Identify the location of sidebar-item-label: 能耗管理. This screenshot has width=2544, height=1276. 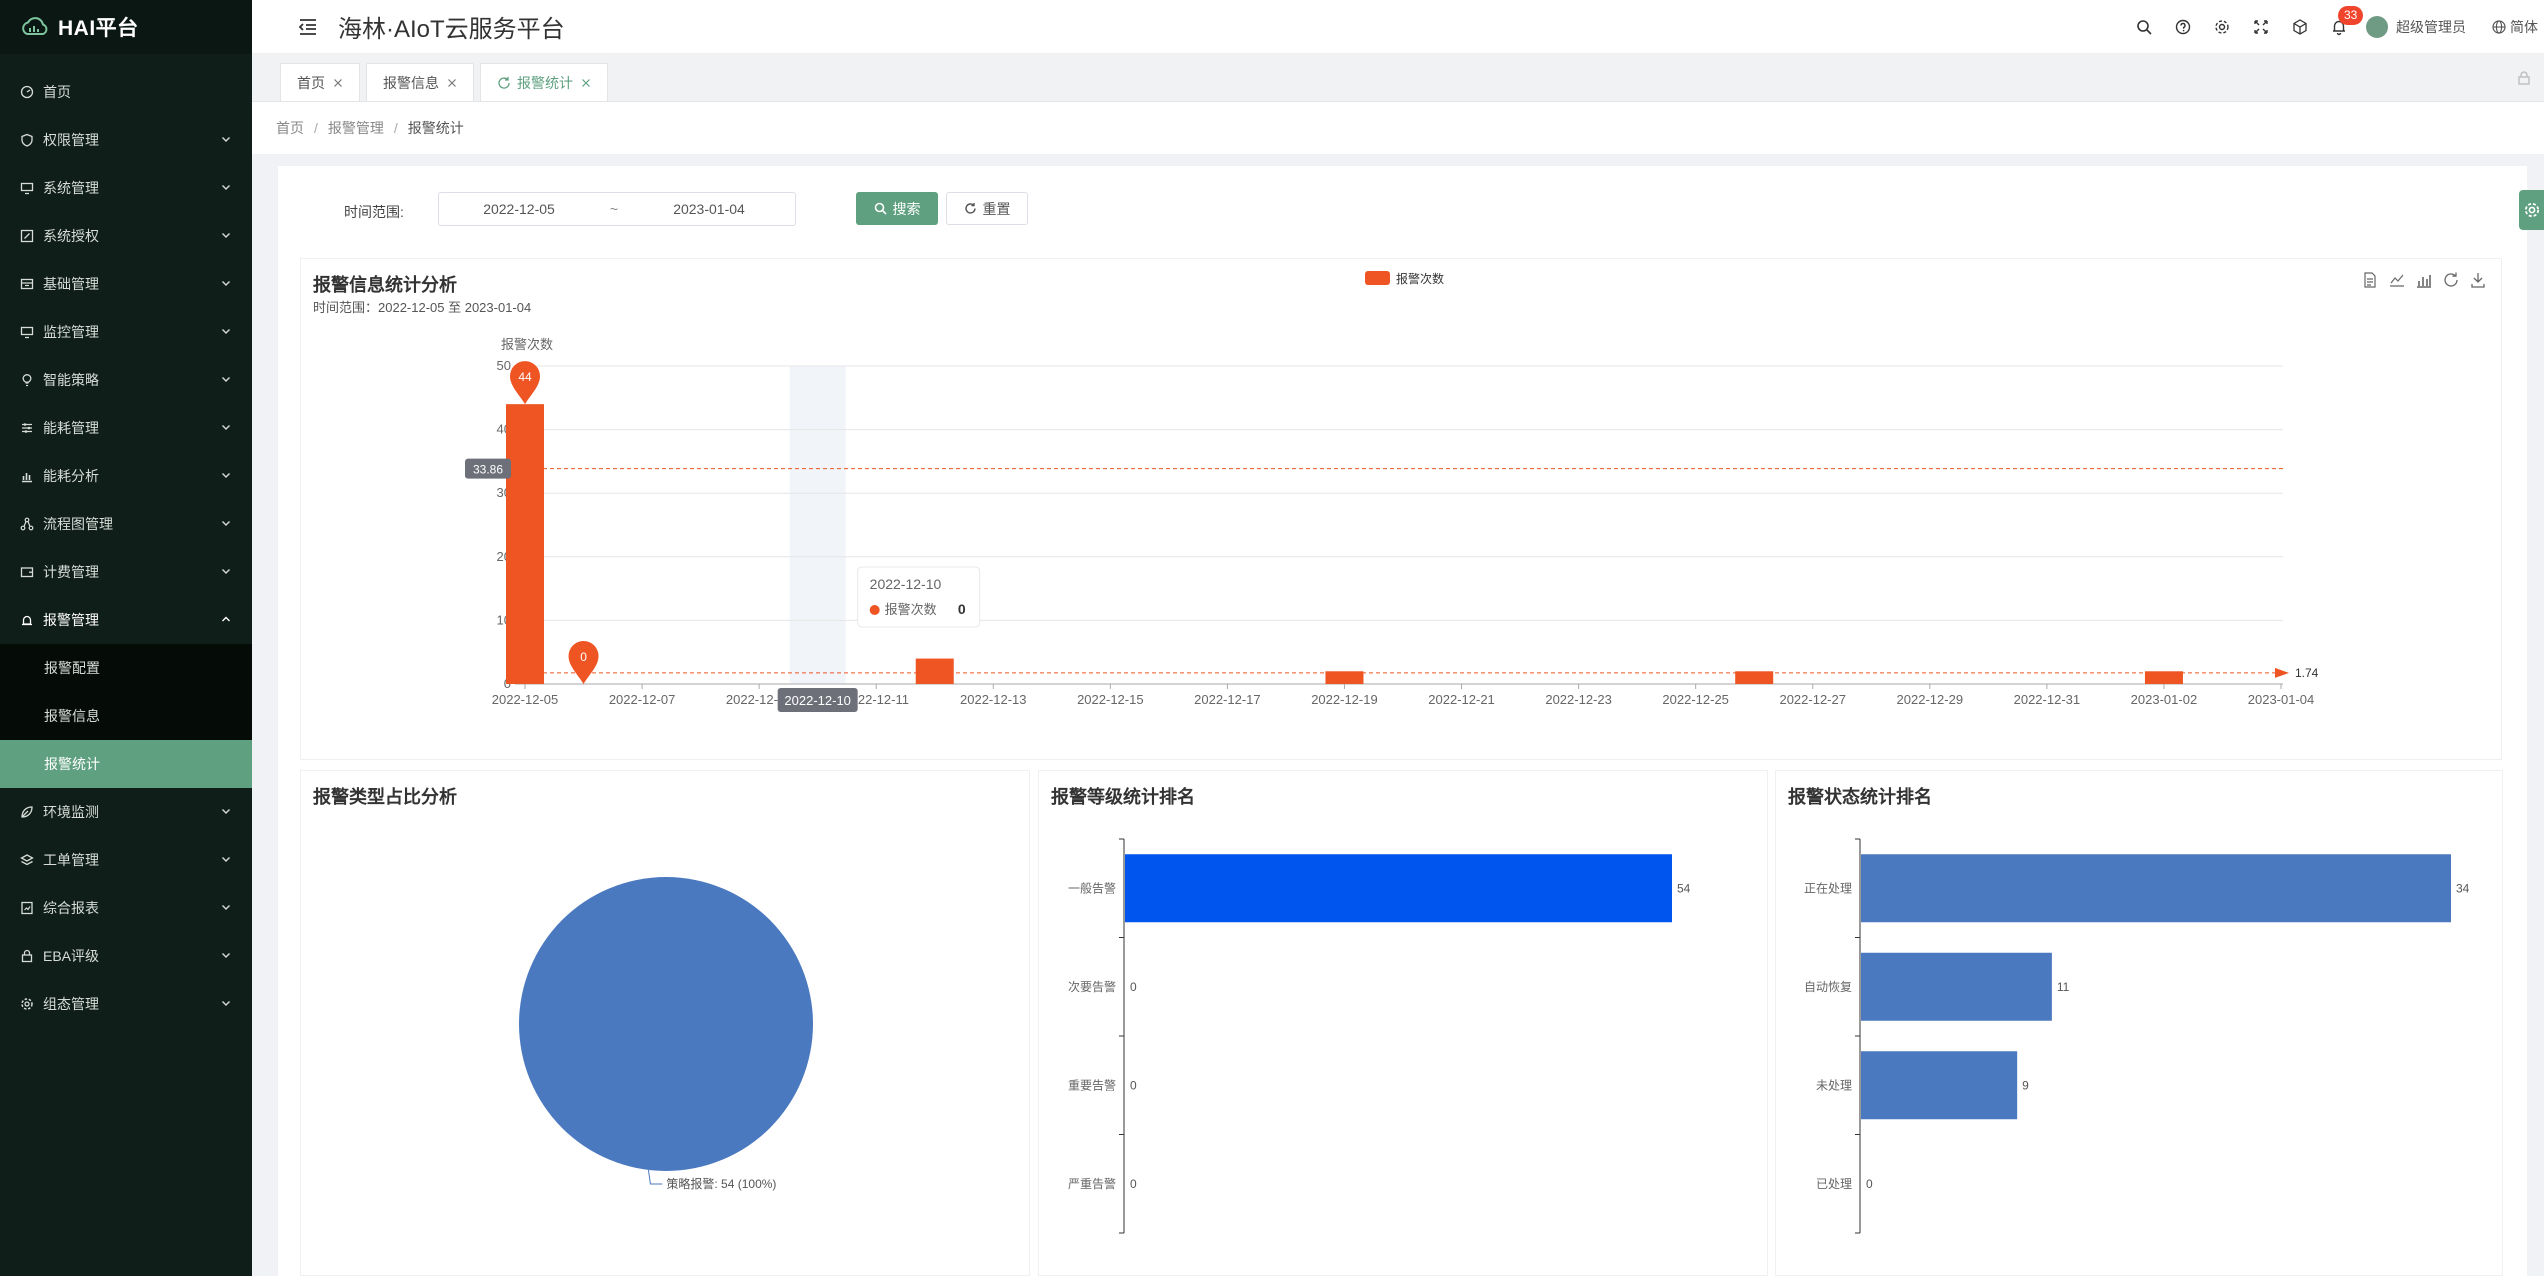
(71, 428).